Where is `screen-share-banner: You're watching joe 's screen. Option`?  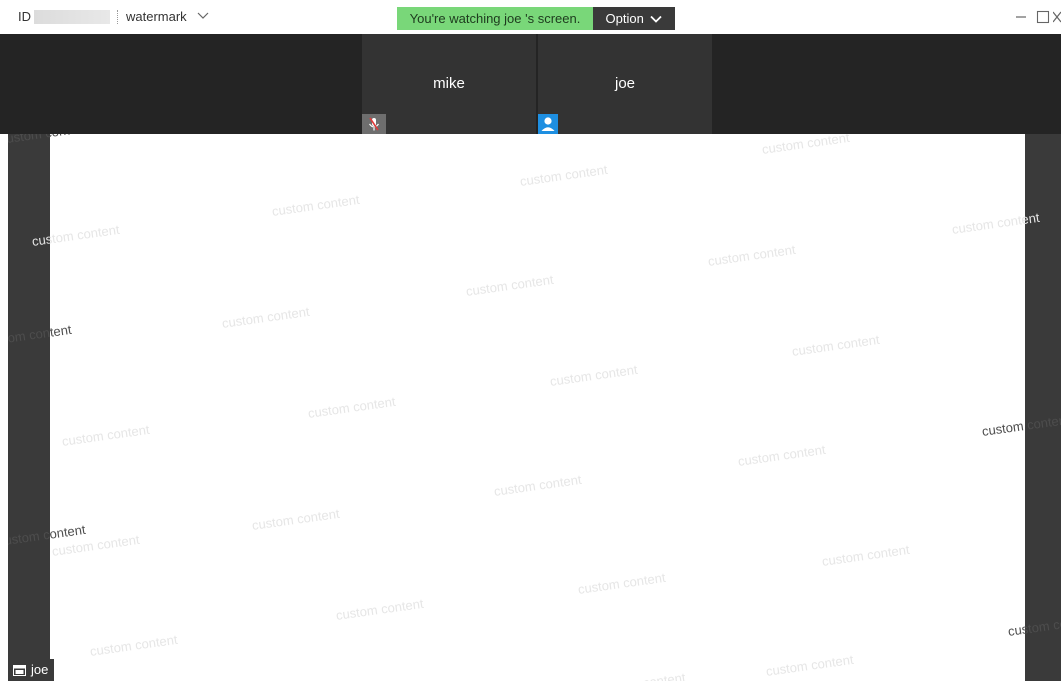
screen-share-banner: You're watching joe 's screen. Option is located at coordinates (536, 18).